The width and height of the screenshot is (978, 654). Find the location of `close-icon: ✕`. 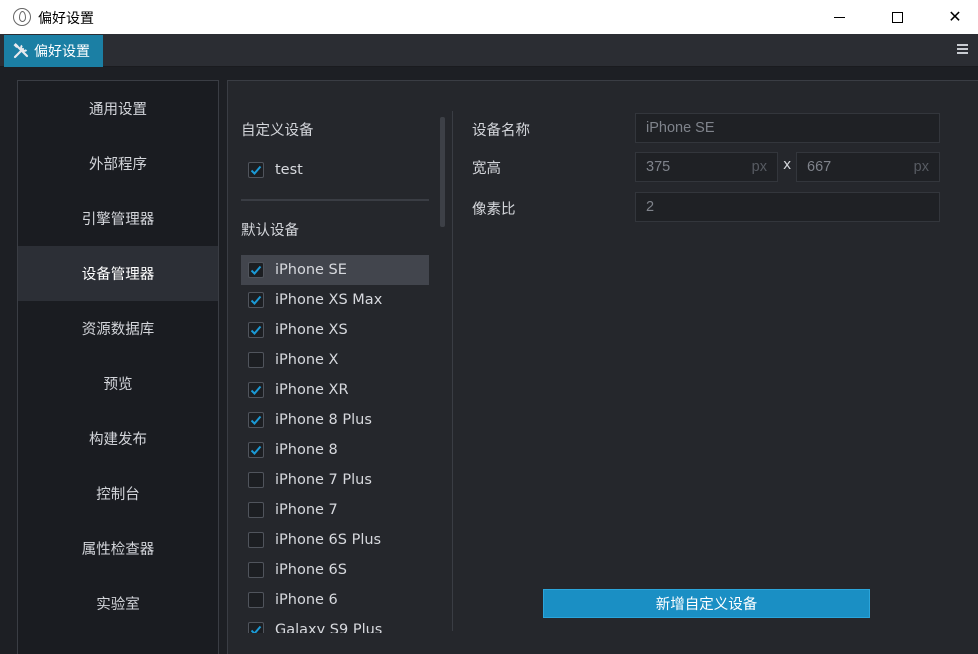

close-icon: ✕ is located at coordinates (955, 16).